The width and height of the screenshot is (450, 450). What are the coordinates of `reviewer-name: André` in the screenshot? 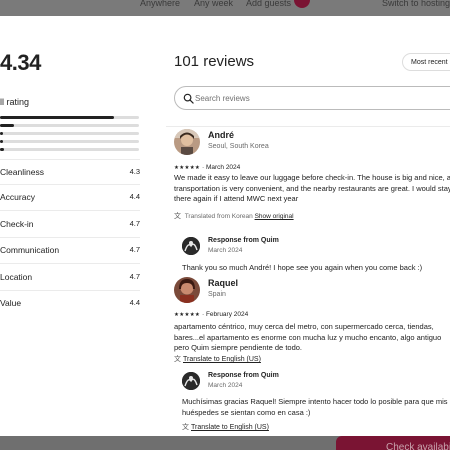 It's located at (221, 135).